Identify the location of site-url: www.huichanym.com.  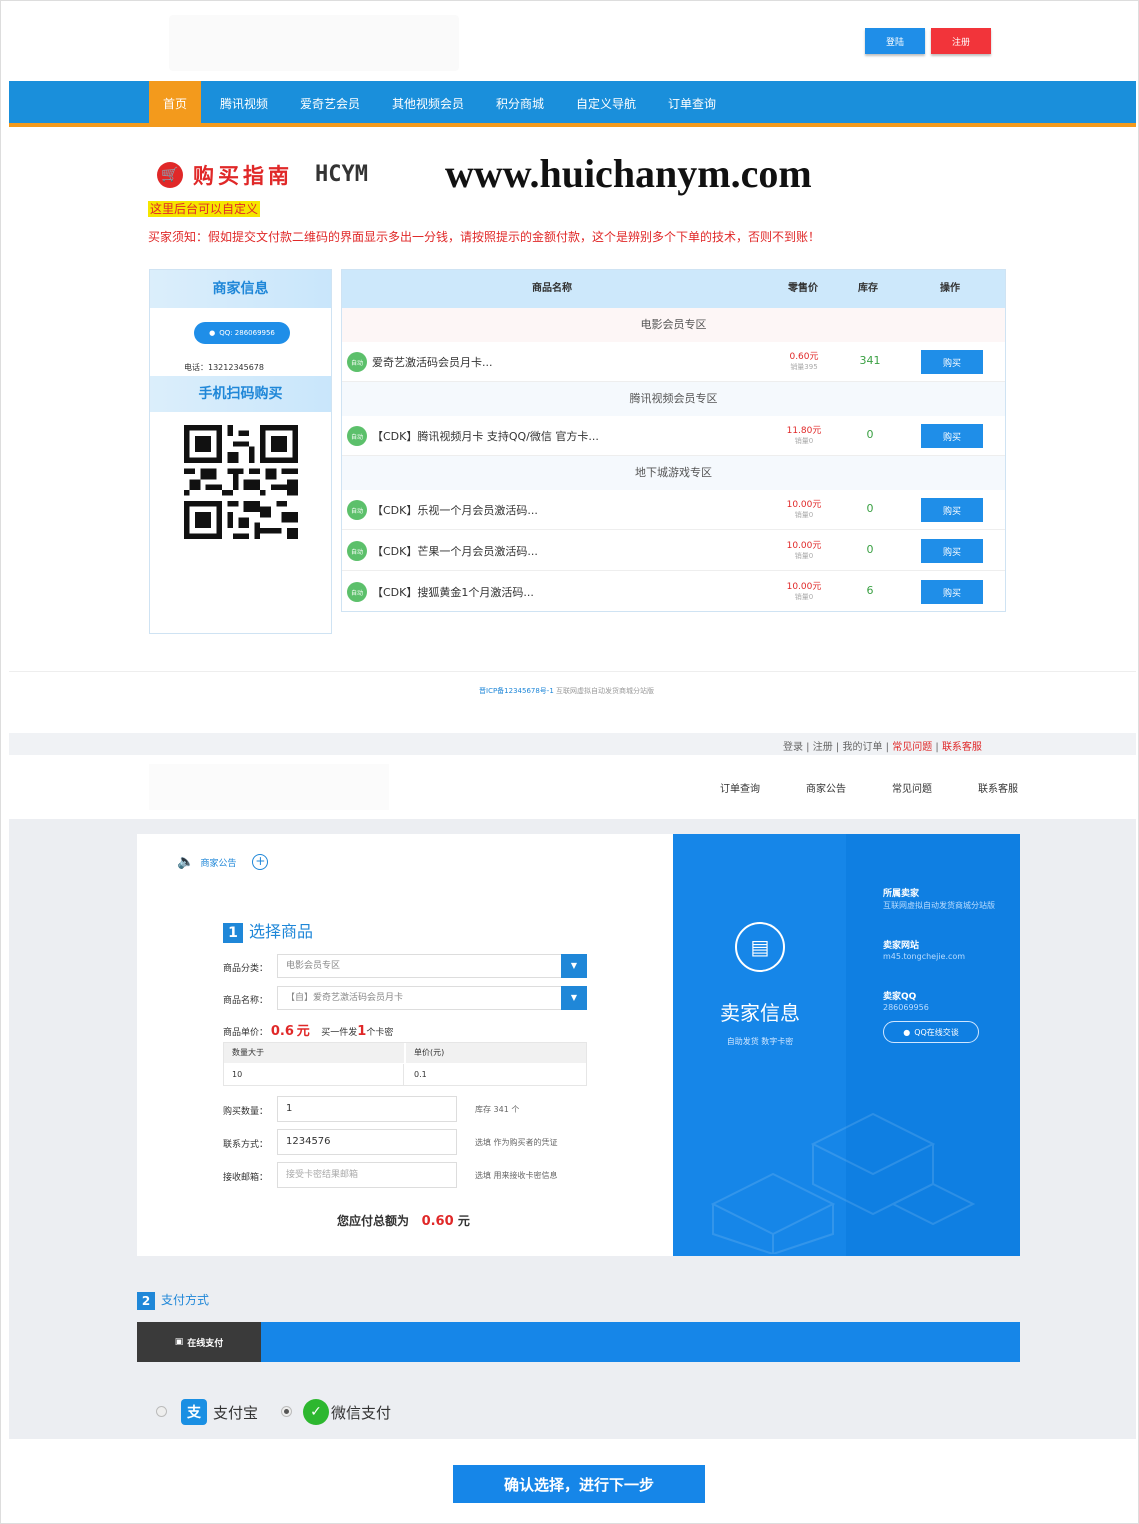
(628, 173).